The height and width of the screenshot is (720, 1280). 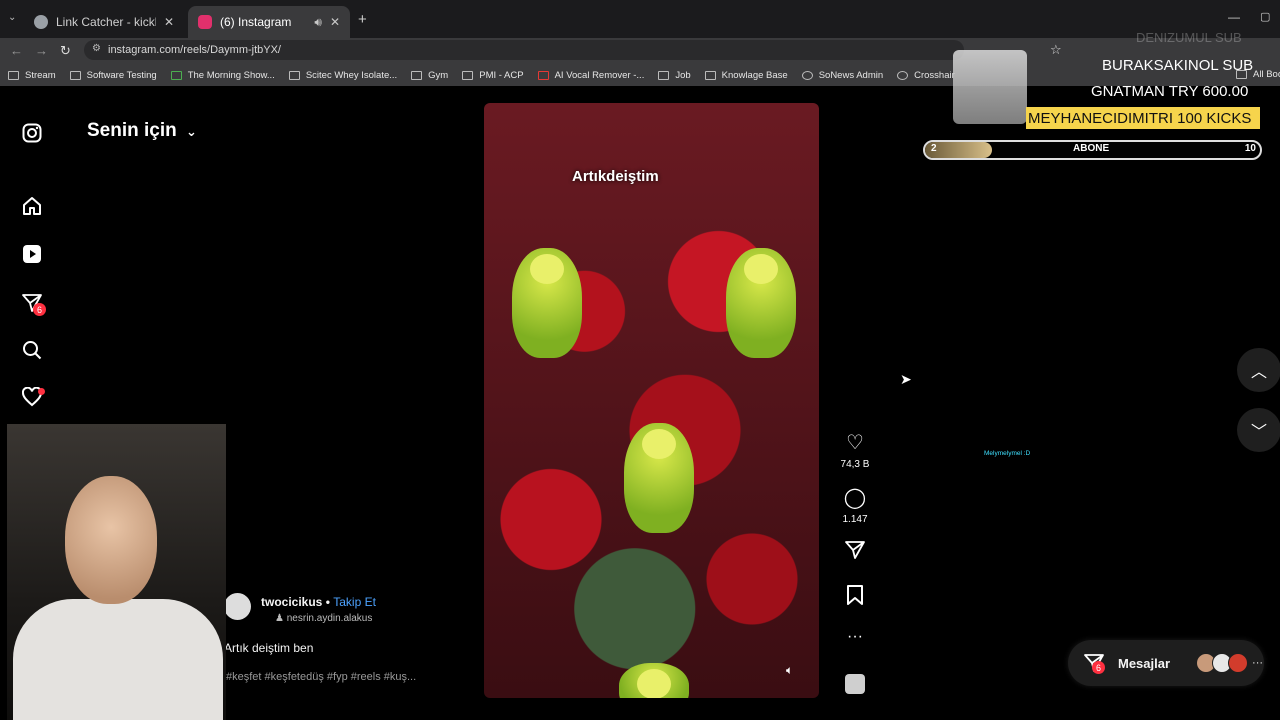 What do you see at coordinates (329, 618) in the screenshot?
I see `audio-name: nesrin.aydin.alakus` at bounding box center [329, 618].